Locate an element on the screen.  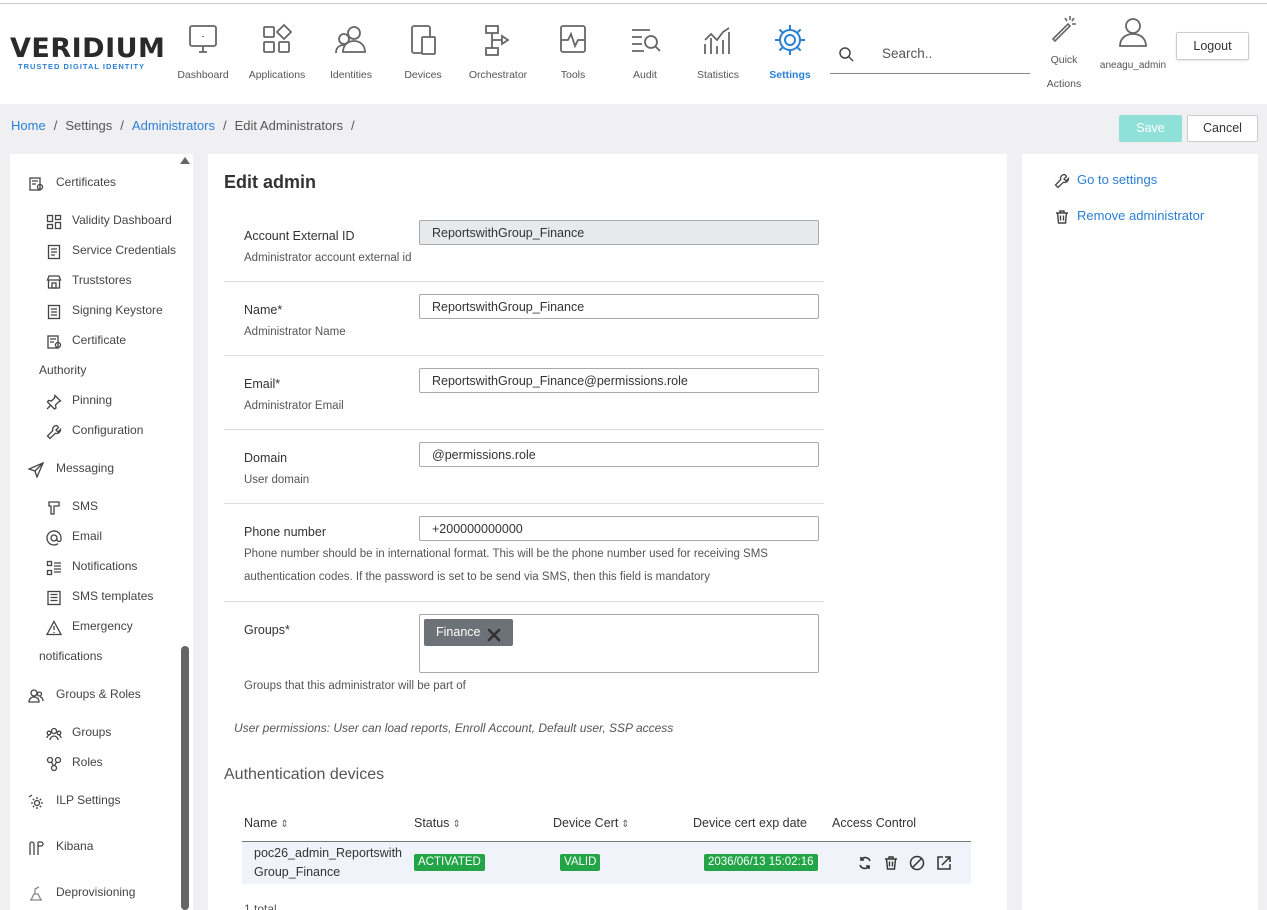
user-menu: aneagu_admin is located at coordinates (1133, 43).